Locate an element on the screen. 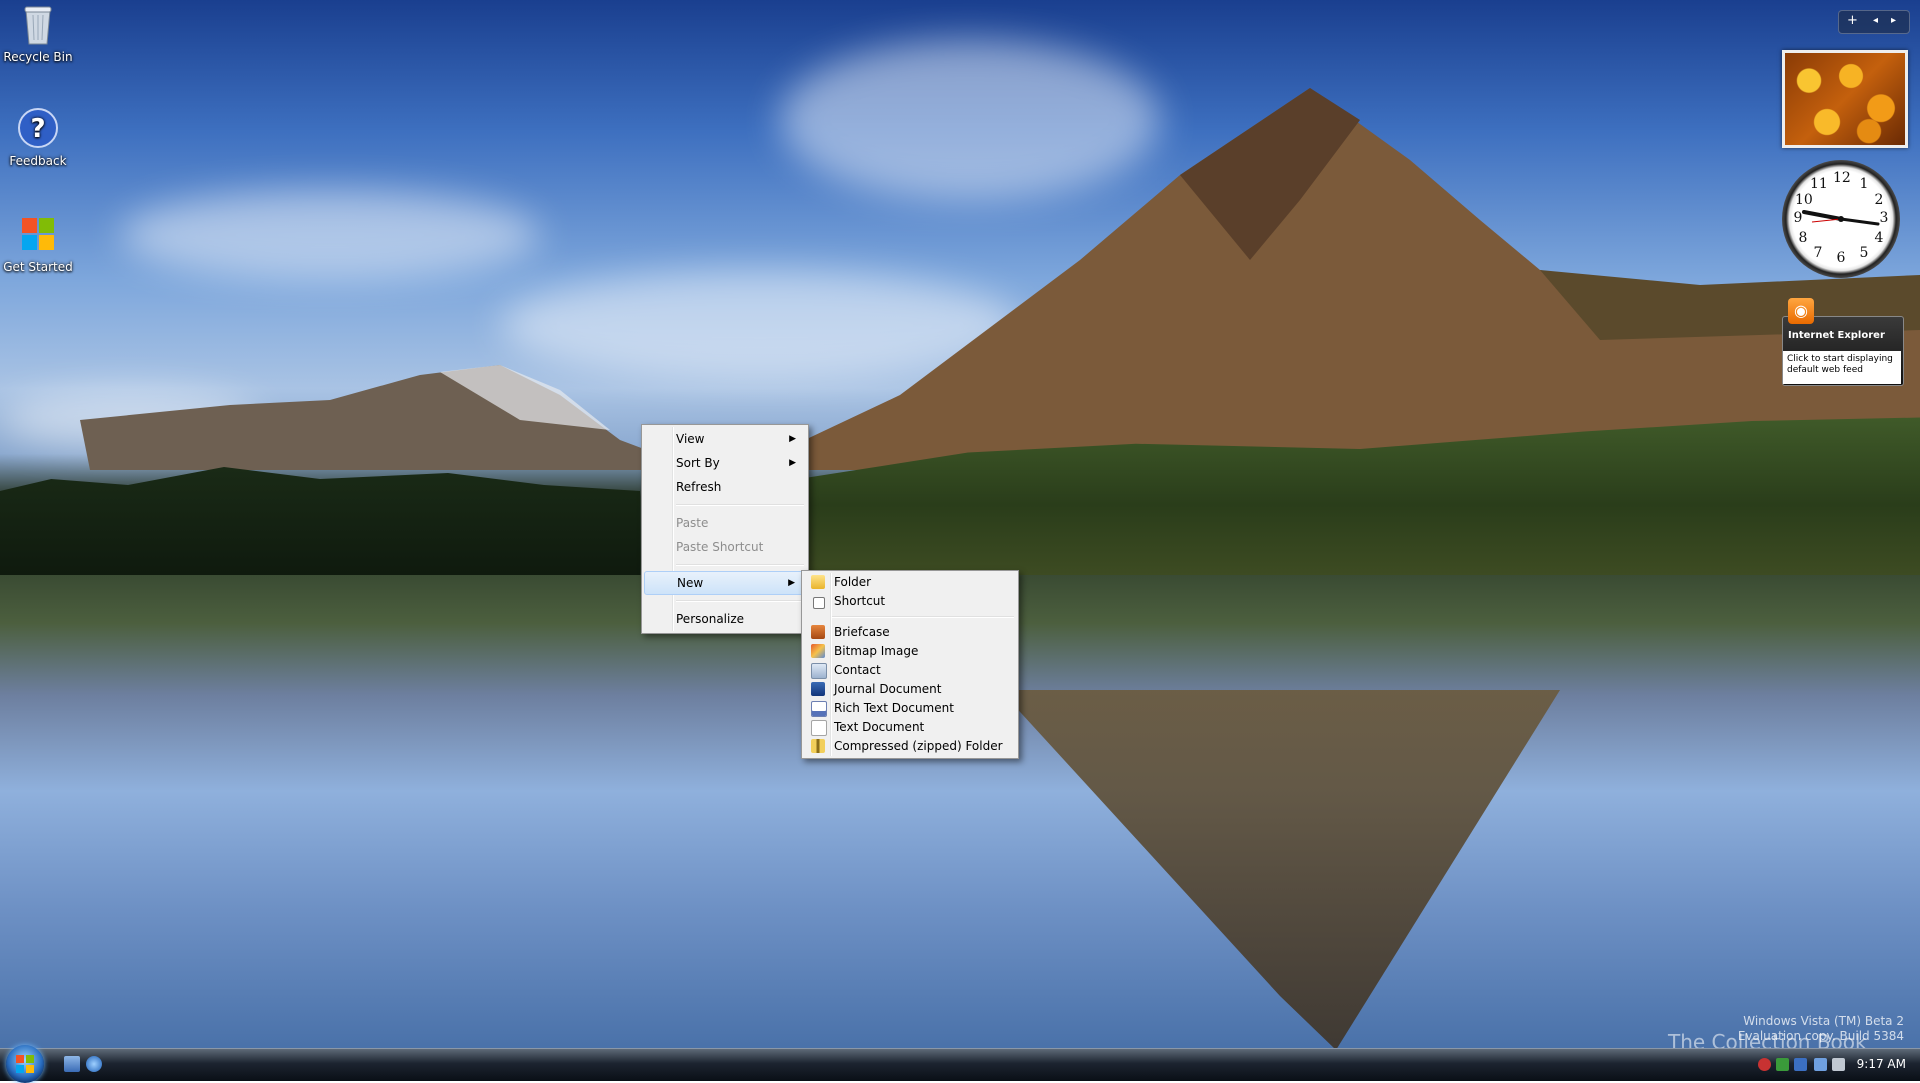 This screenshot has width=1920, height=1083. submenu-item-label: Shortcut is located at coordinates (860, 601).